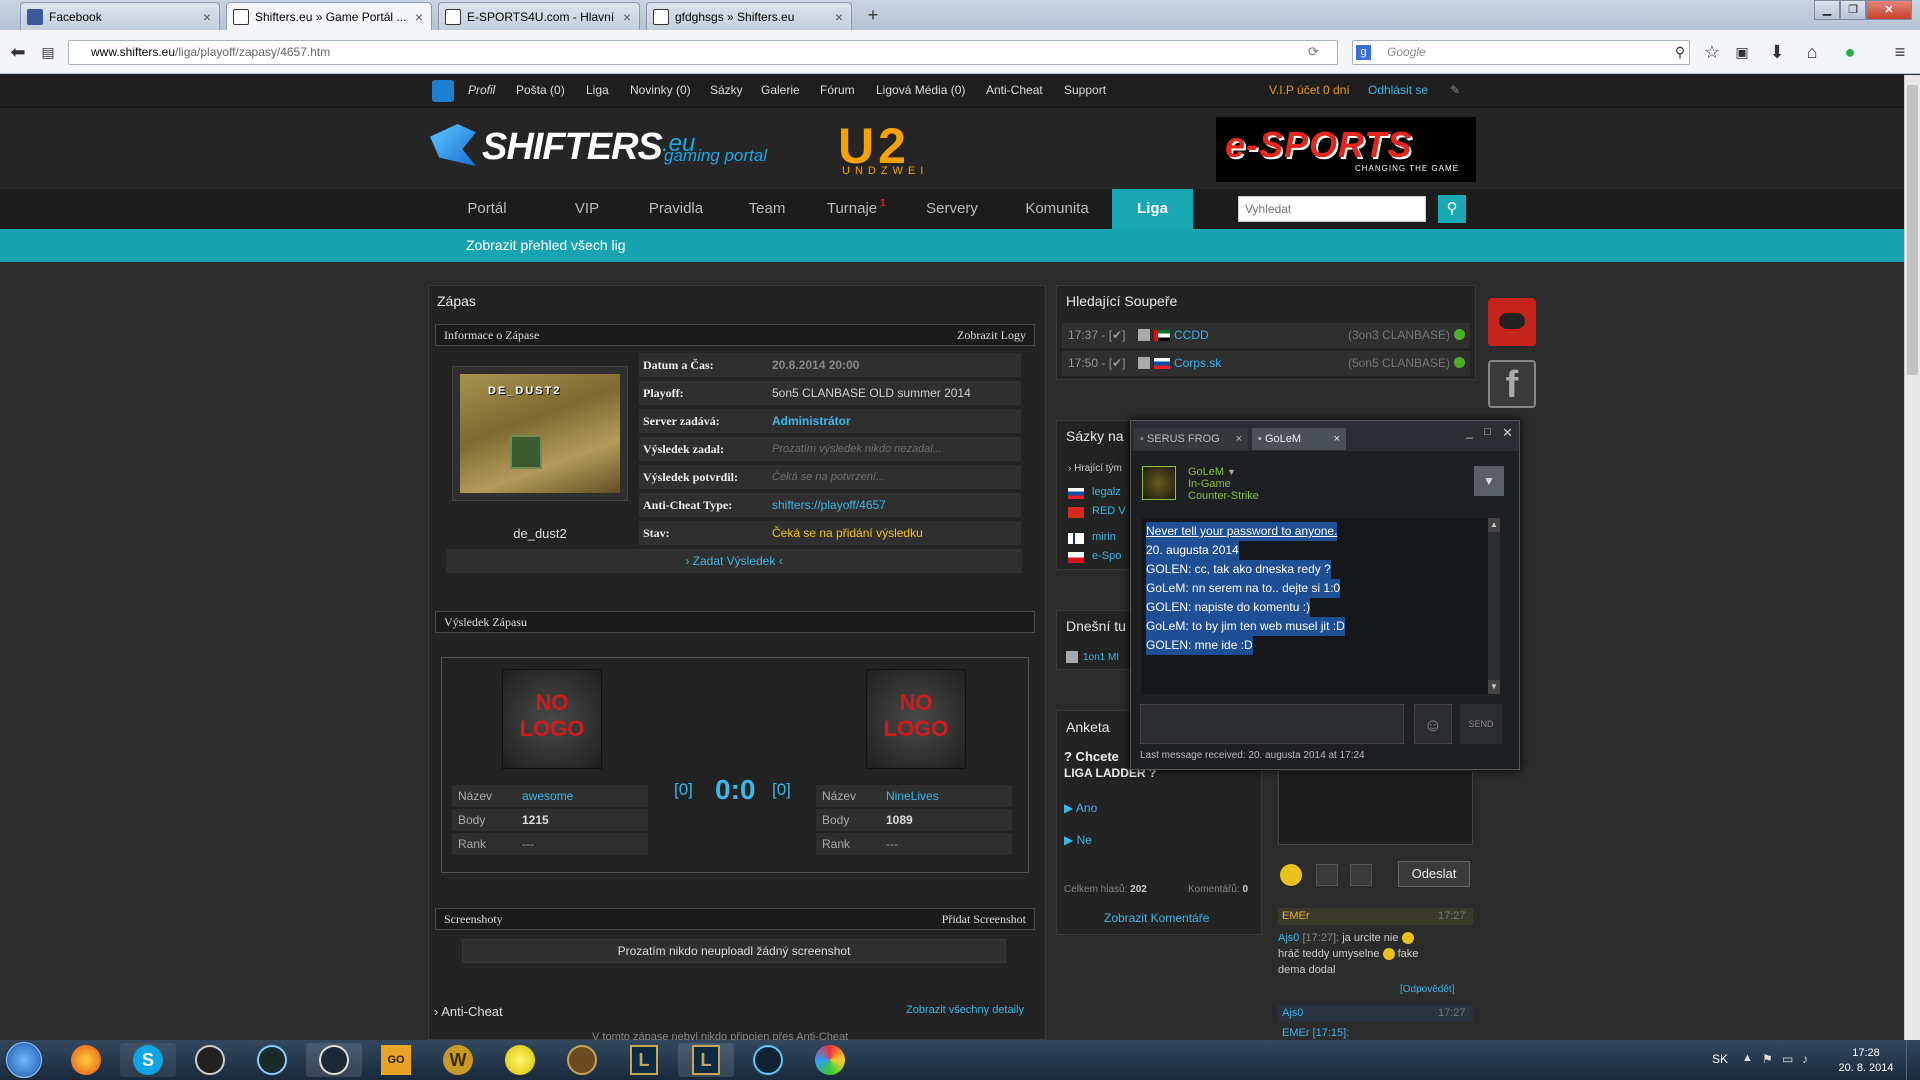 This screenshot has width=1920, height=1080. Describe the element at coordinates (1398, 90) in the screenshot. I see `logout-link: Odhlásit se` at that location.